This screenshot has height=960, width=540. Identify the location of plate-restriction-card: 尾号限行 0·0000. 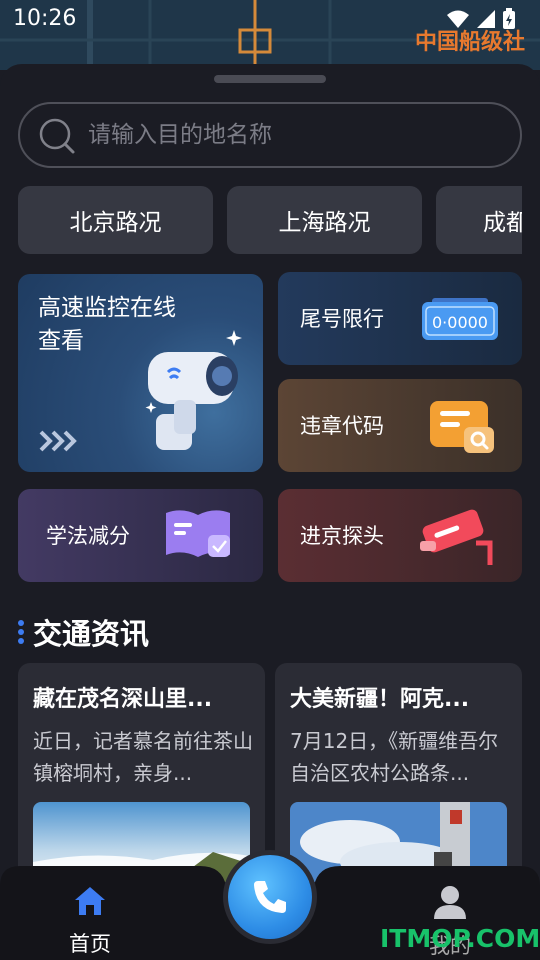
(400, 318).